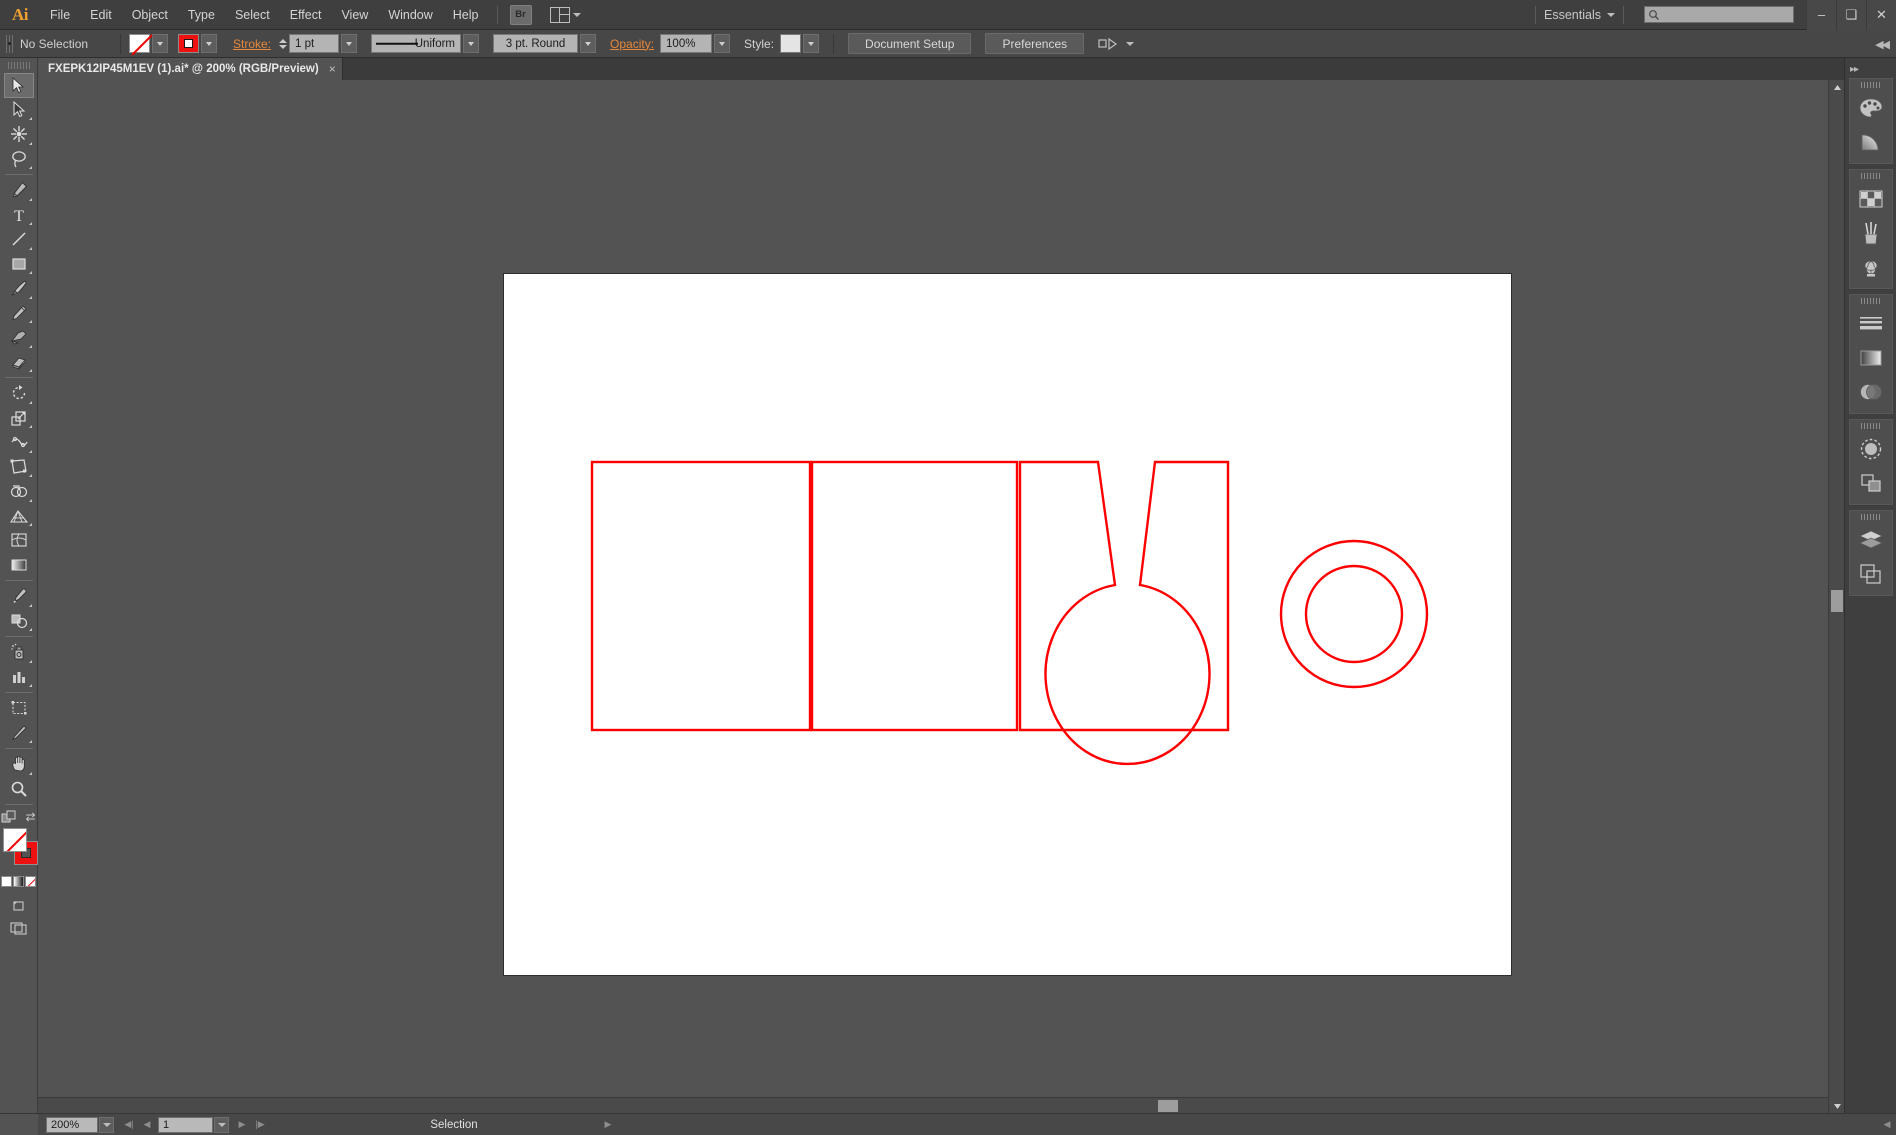 The image size is (1896, 1135). What do you see at coordinates (19, 313) in the screenshot?
I see `pencil-tool` at bounding box center [19, 313].